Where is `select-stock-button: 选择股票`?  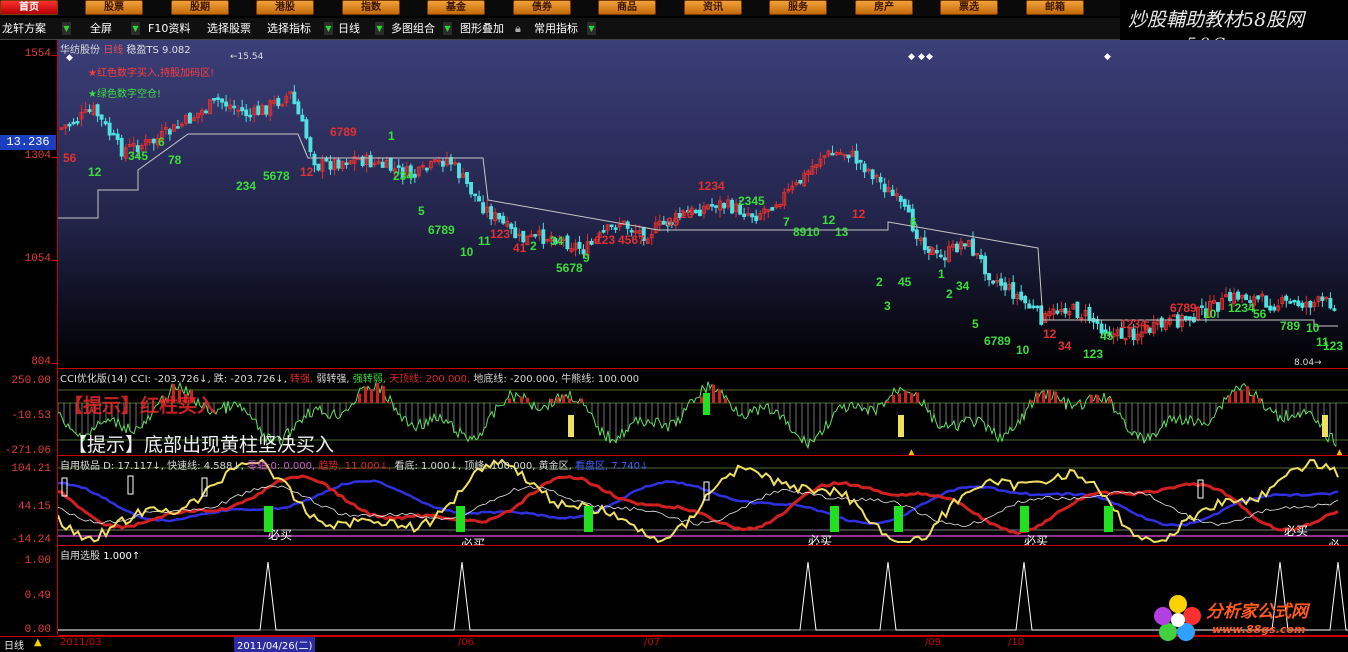
select-stock-button: 选择股票 is located at coordinates (229, 28).